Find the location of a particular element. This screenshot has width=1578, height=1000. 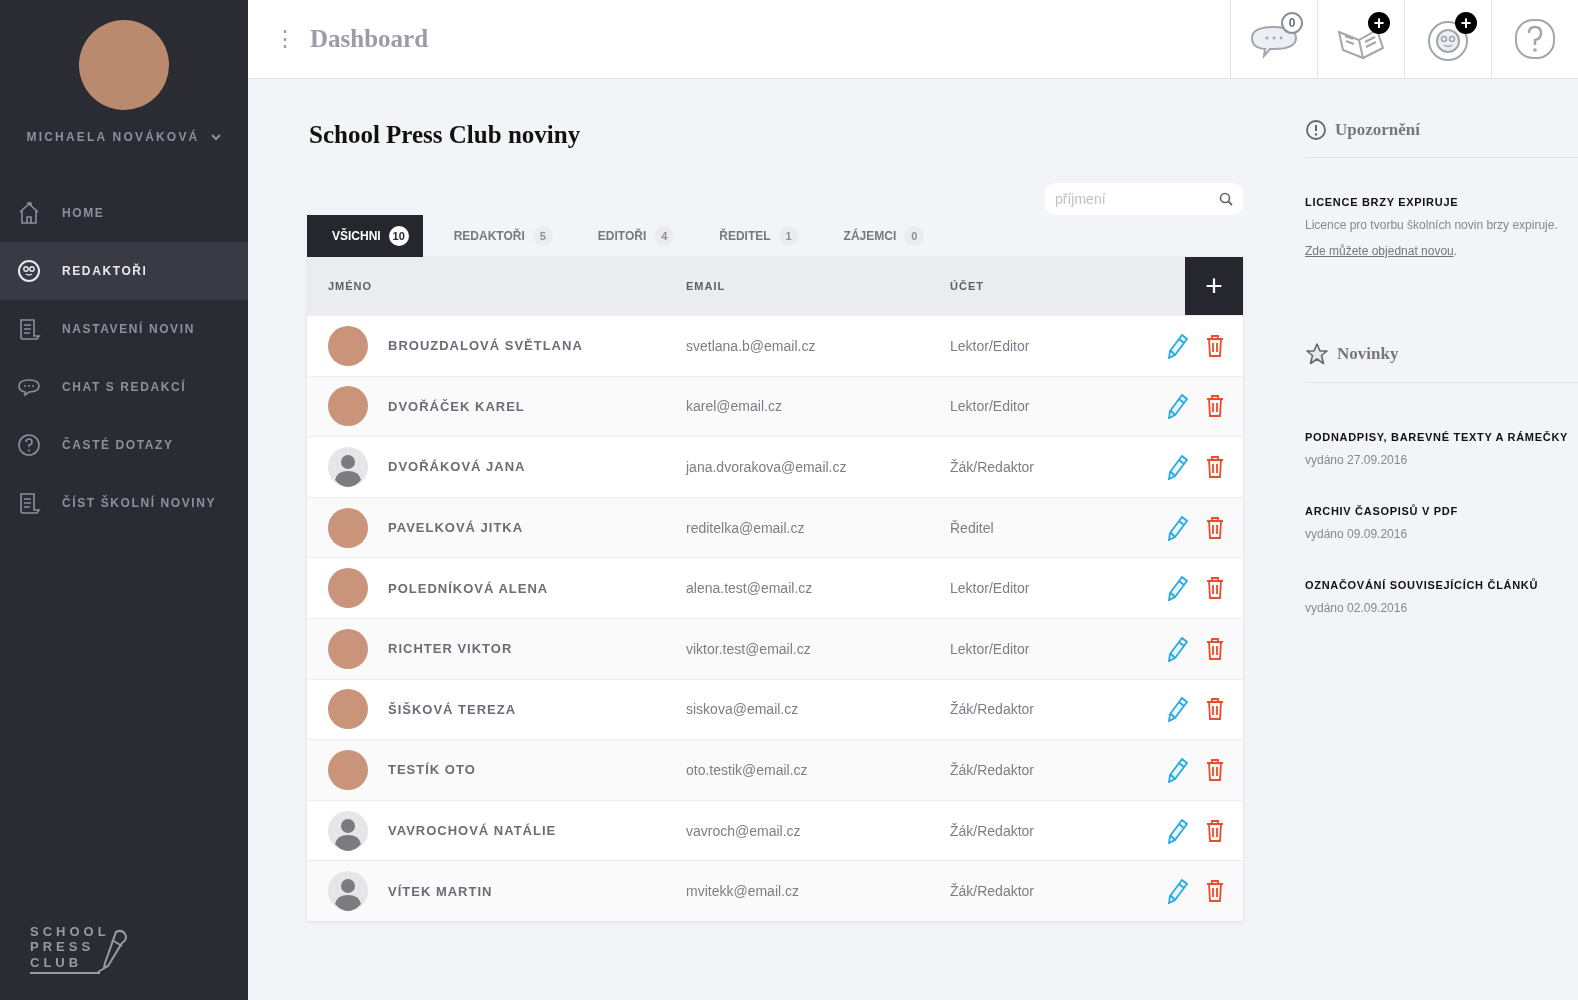

news-link: ARCHIV ČASOPISŮ V PDF is located at coordinates (1437, 511).